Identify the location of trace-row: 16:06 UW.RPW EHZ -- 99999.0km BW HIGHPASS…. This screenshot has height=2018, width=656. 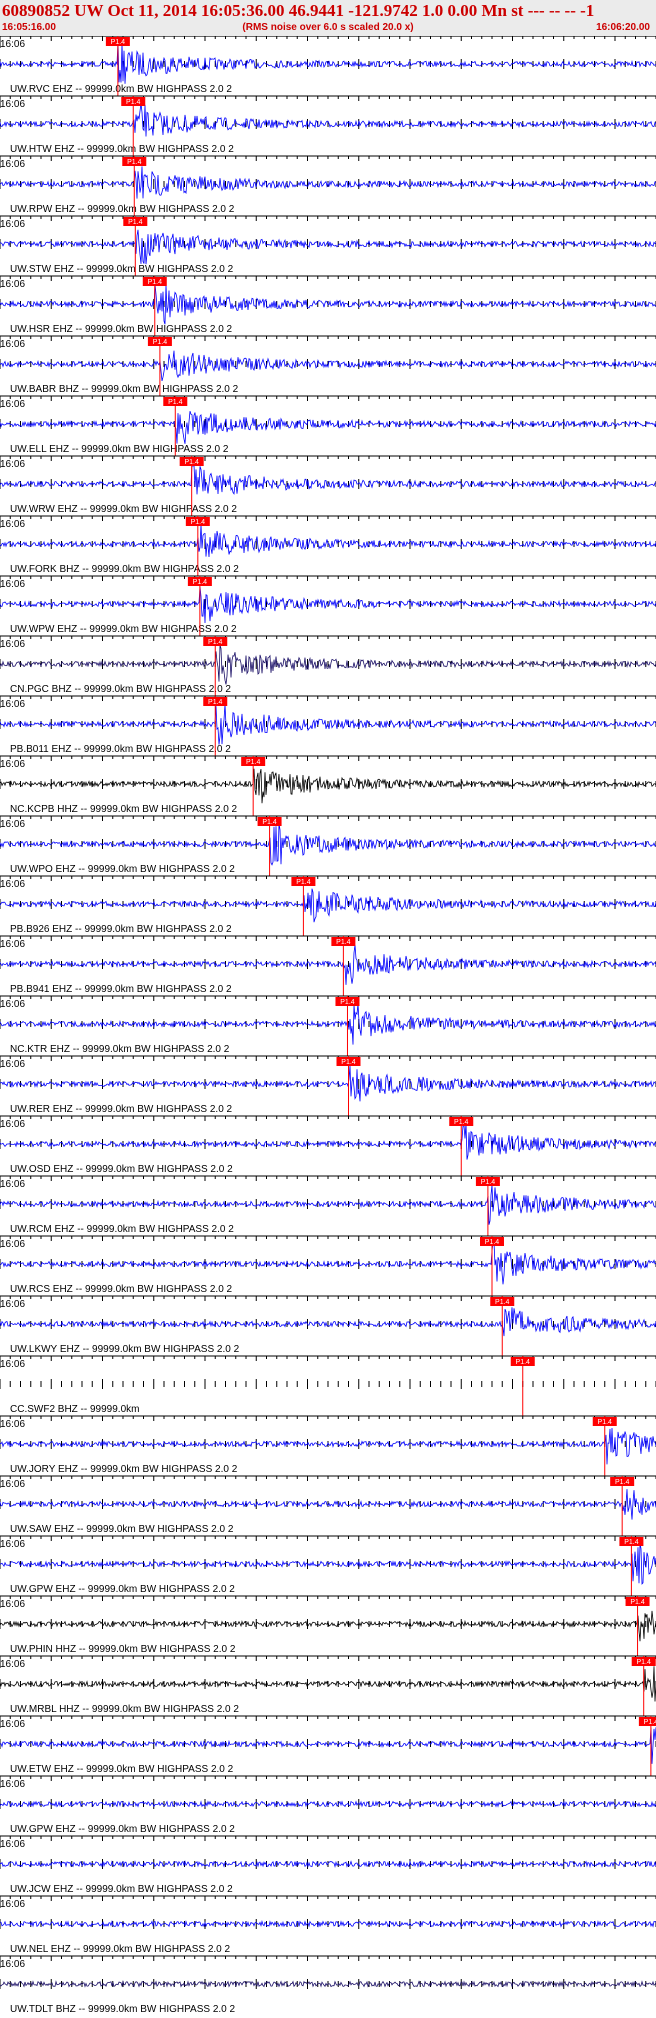
(328, 185).